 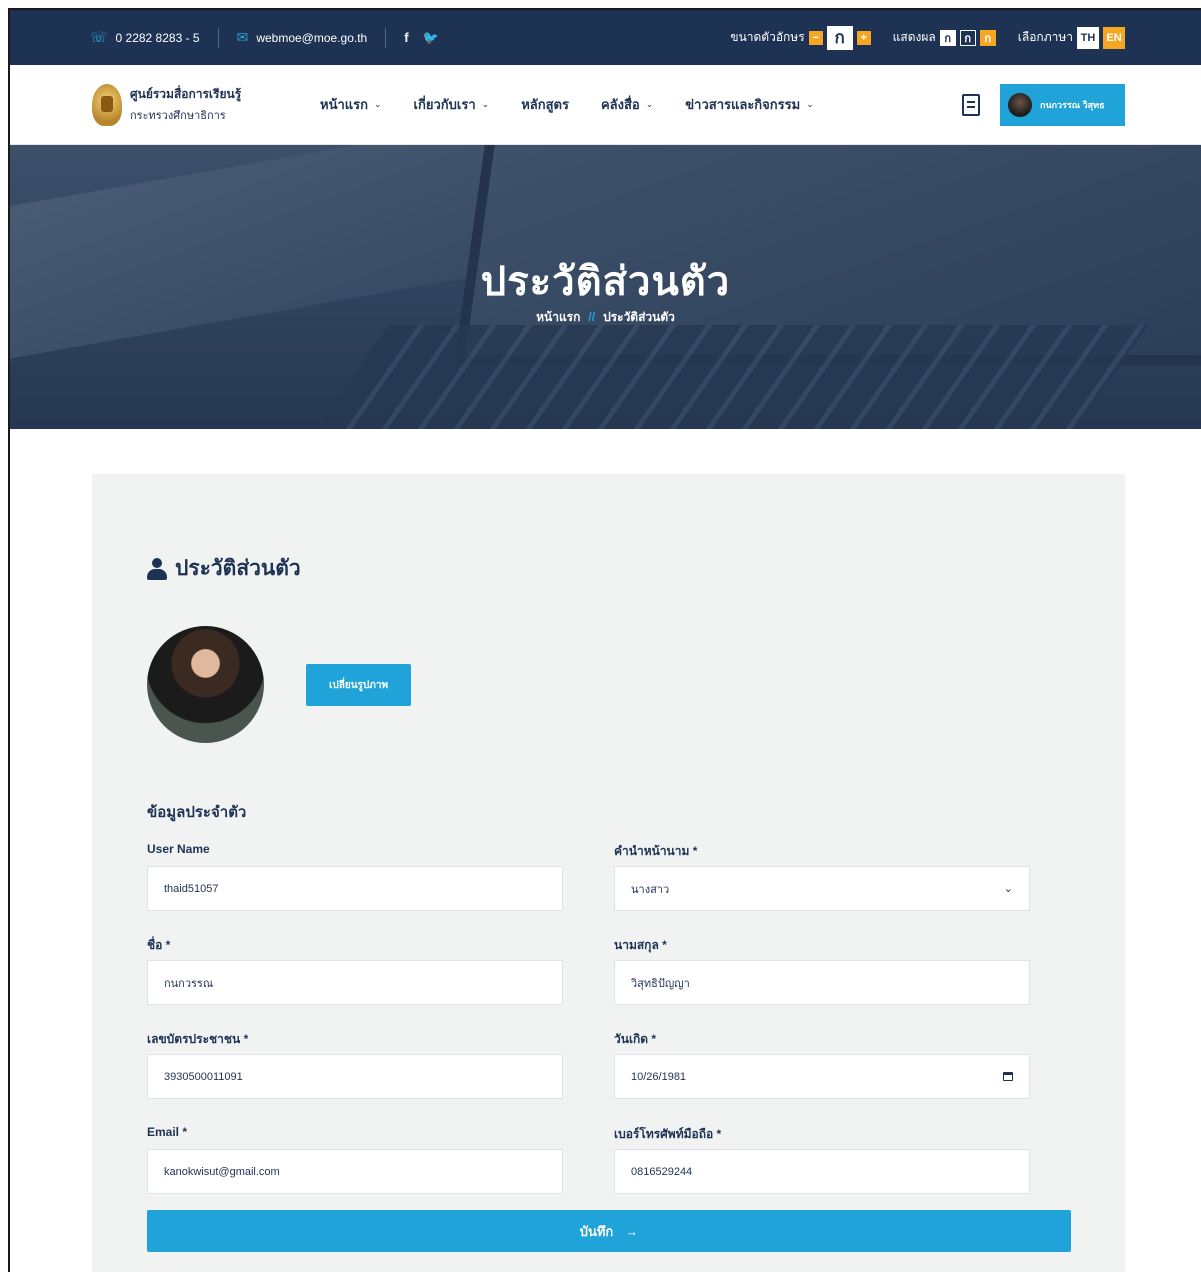 What do you see at coordinates (167, 1132) in the screenshot?
I see `field-label: Email *` at bounding box center [167, 1132].